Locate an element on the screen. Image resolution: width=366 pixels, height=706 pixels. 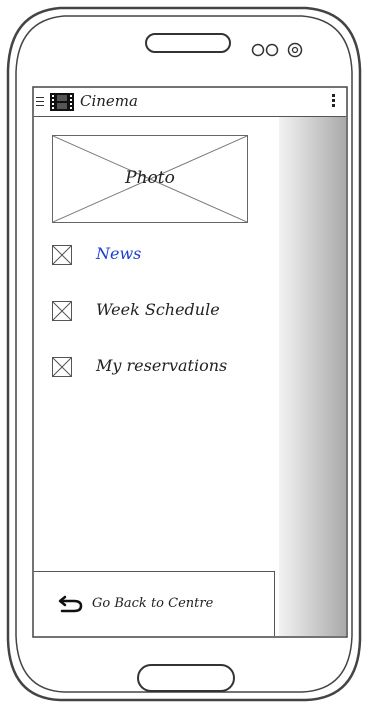
drawer-item-label: Week Schedule is located at coordinates (158, 309).